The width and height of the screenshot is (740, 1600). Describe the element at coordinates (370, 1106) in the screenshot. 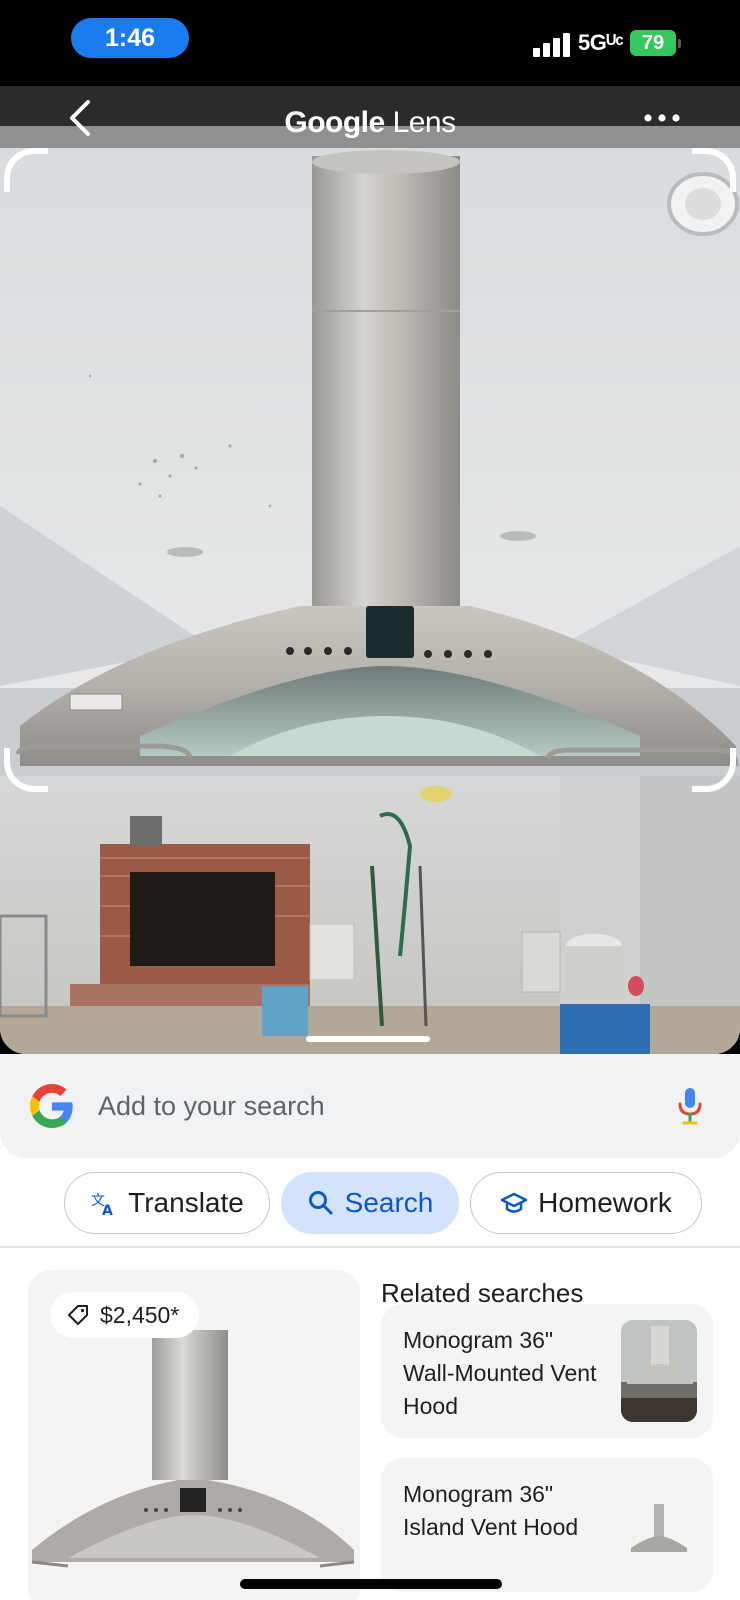

I see `add-to-search-bar: Add to your search` at that location.